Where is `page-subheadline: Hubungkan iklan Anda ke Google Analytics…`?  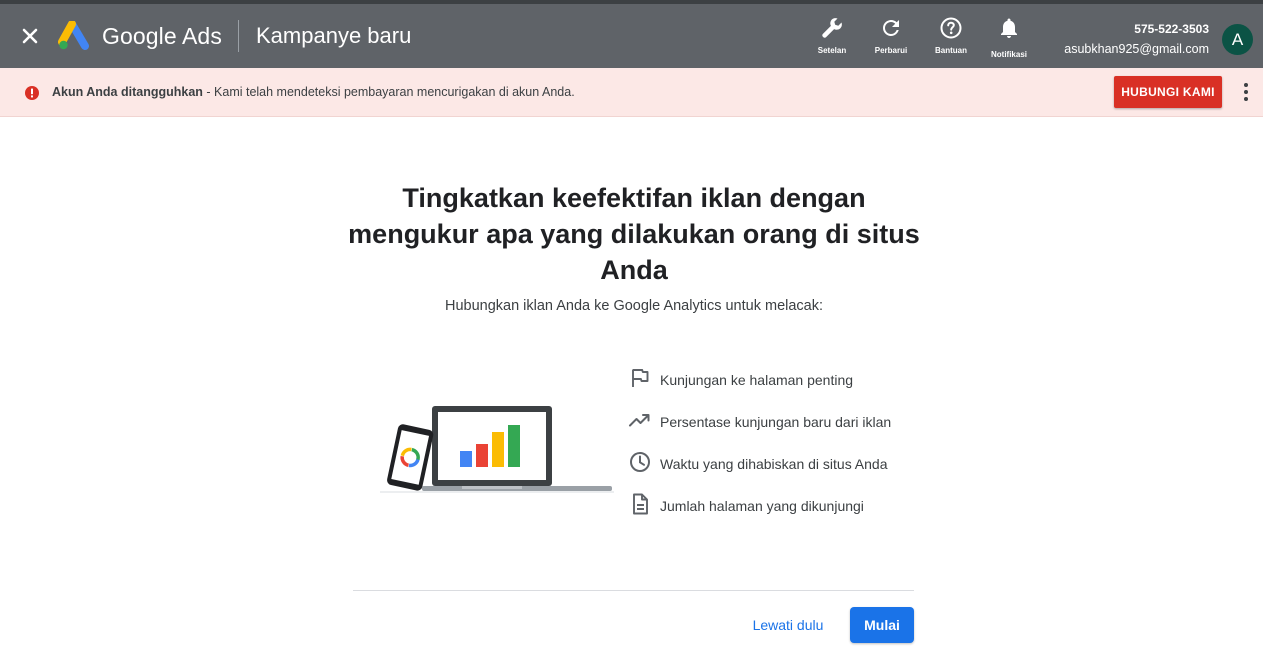
page-subheadline: Hubungkan iklan Anda ke Google Analytics… is located at coordinates (634, 306).